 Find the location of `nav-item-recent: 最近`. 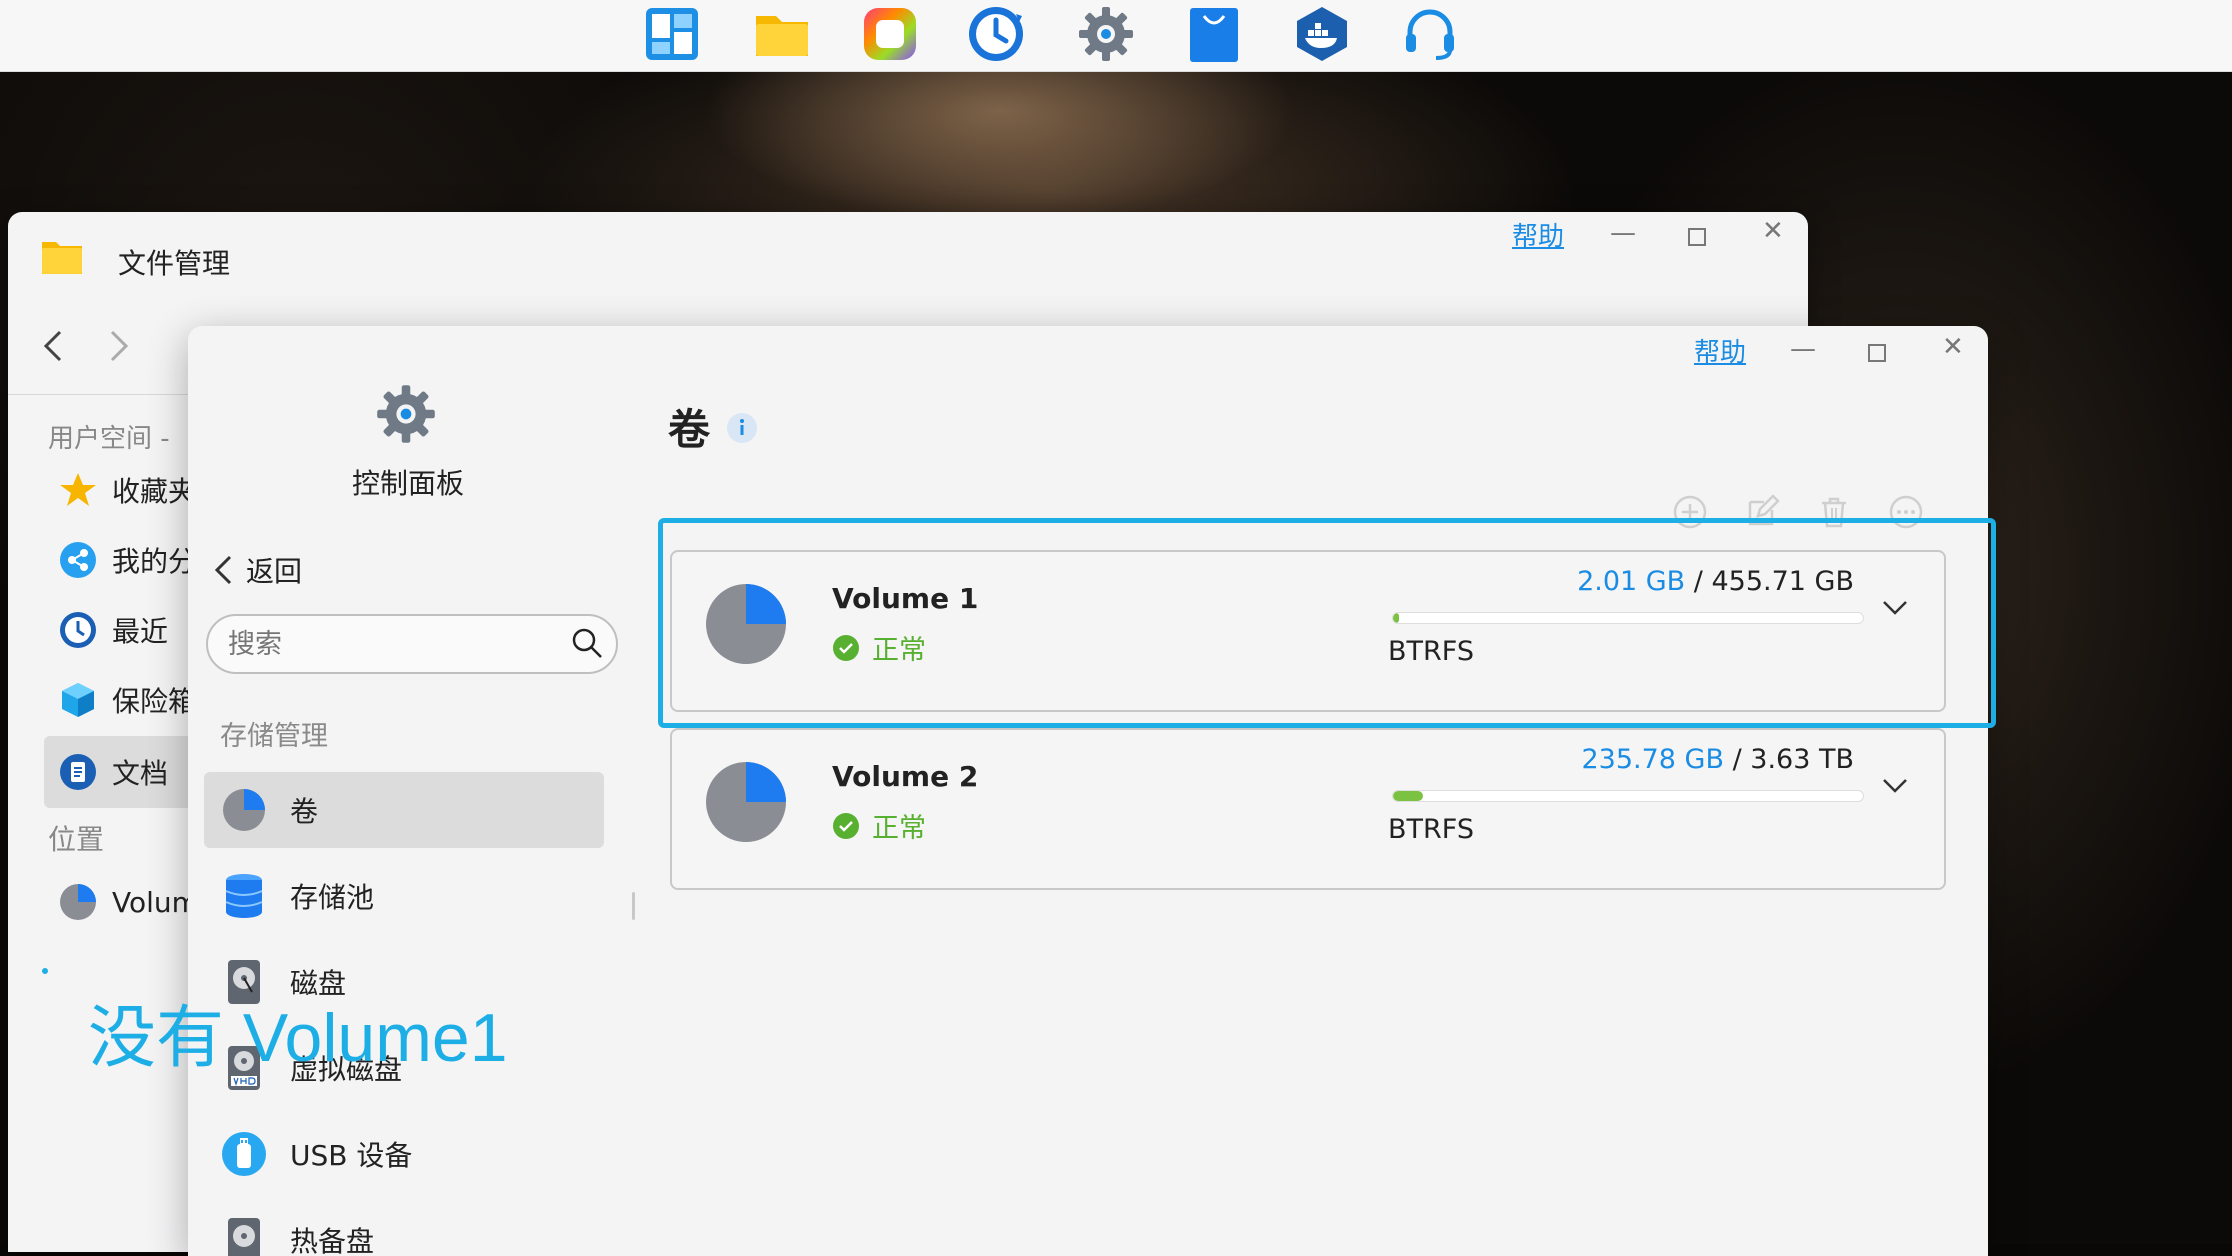

nav-item-recent: 最近 is located at coordinates (113, 630).